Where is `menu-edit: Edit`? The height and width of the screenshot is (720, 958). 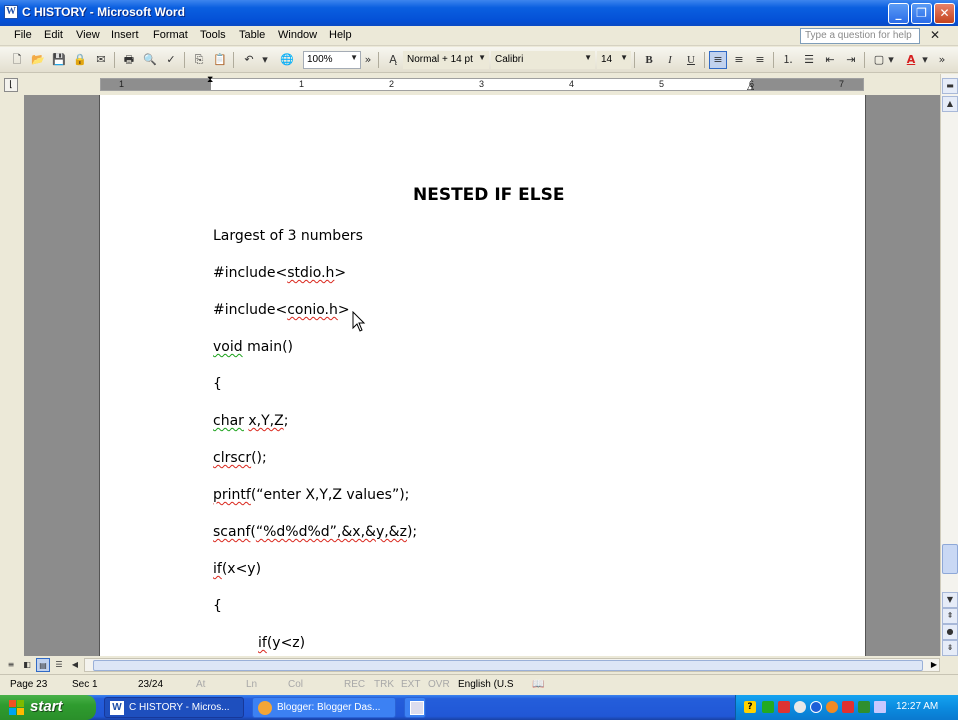 menu-edit: Edit is located at coordinates (53, 35).